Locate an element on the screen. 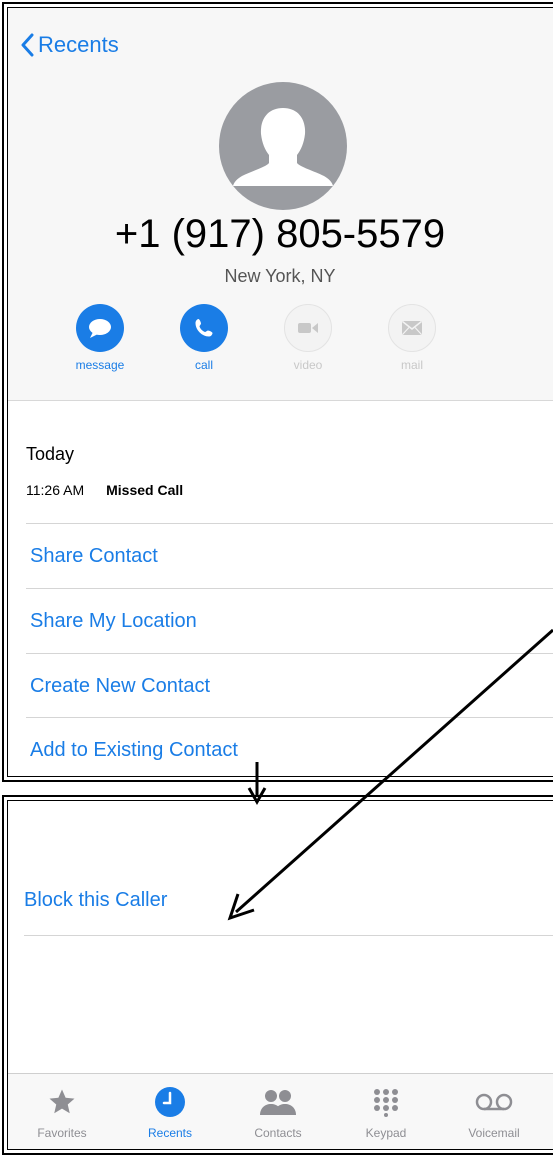 The width and height of the screenshot is (553, 1155). back-button: Recents is located at coordinates (69, 45).